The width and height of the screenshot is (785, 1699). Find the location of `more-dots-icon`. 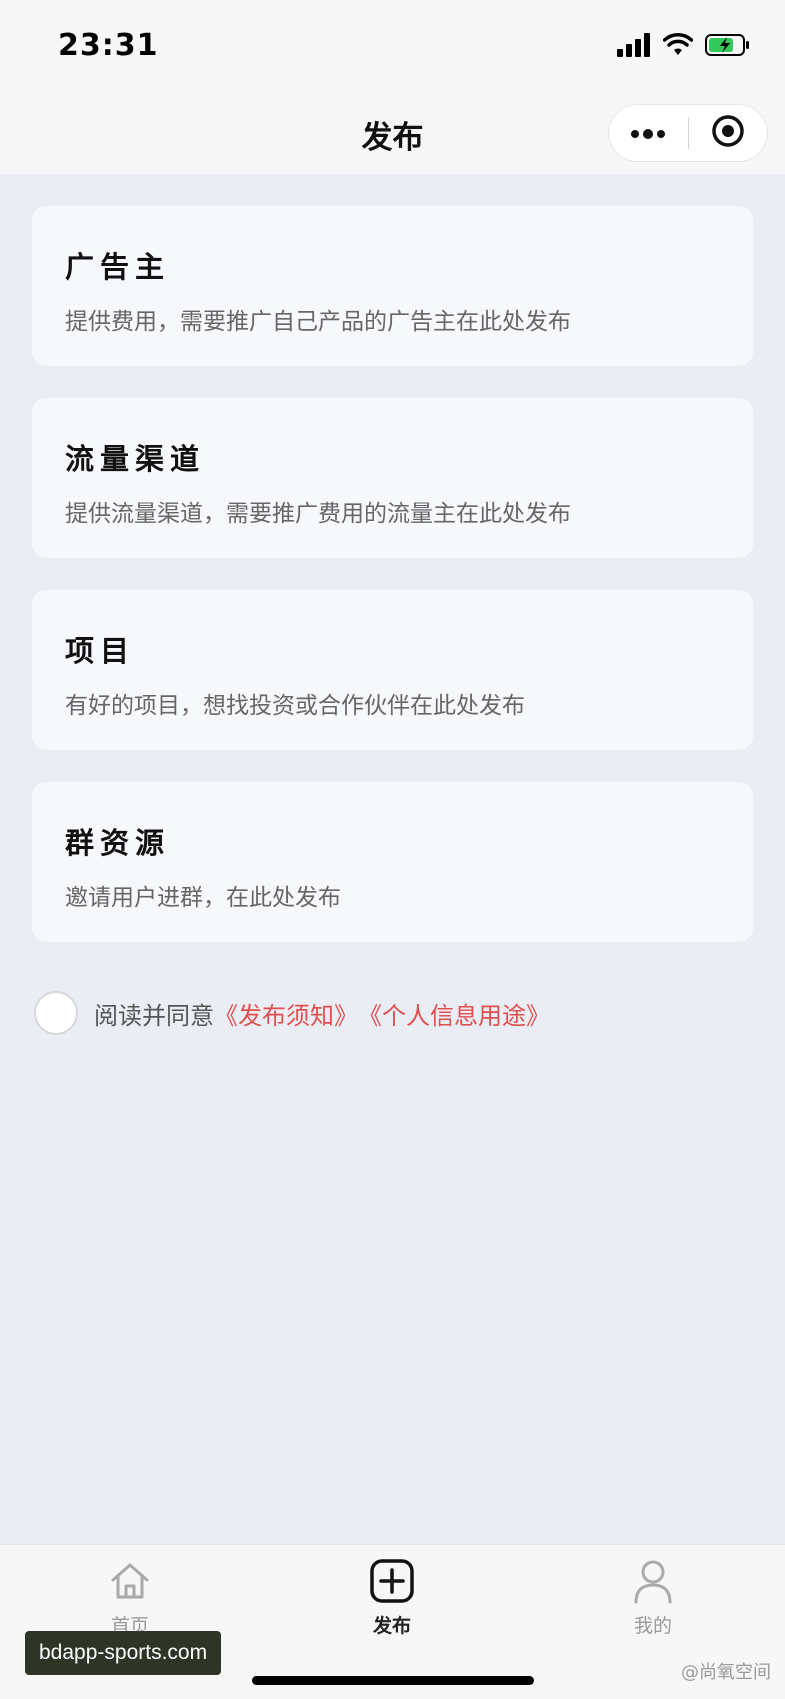

more-dots-icon is located at coordinates (648, 133).